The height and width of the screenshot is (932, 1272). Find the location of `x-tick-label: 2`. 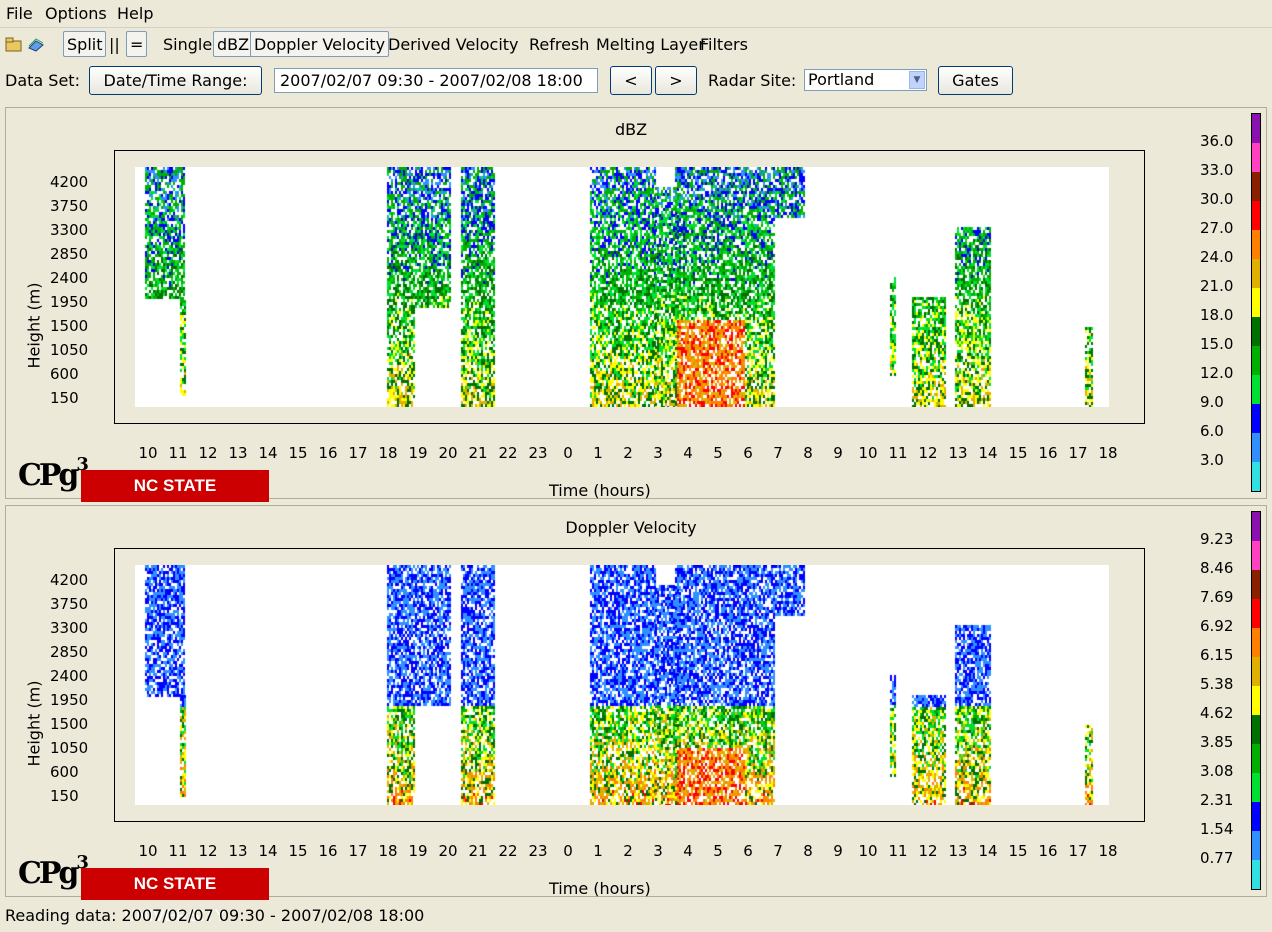

x-tick-label: 2 is located at coordinates (628, 453).